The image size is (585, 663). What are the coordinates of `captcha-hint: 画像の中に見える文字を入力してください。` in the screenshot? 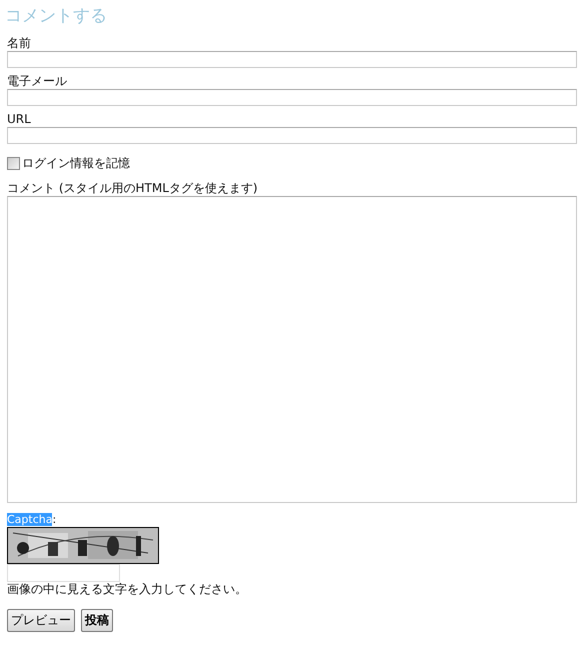 It's located at (127, 589).